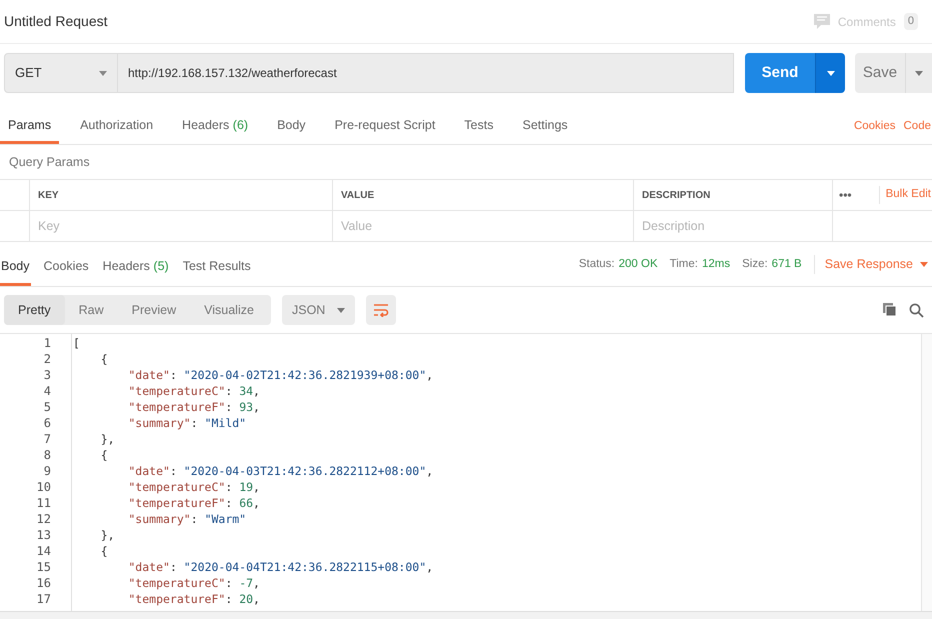 The height and width of the screenshot is (619, 932). Describe the element at coordinates (822, 21) in the screenshot. I see `comment-icon` at that location.